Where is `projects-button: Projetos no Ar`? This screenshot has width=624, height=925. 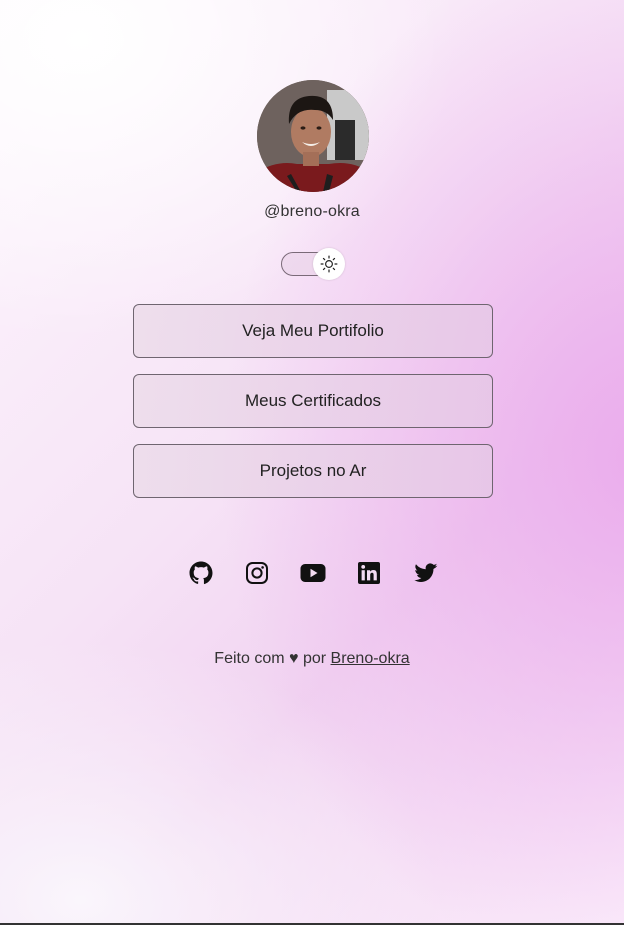 projects-button: Projetos no Ar is located at coordinates (313, 471).